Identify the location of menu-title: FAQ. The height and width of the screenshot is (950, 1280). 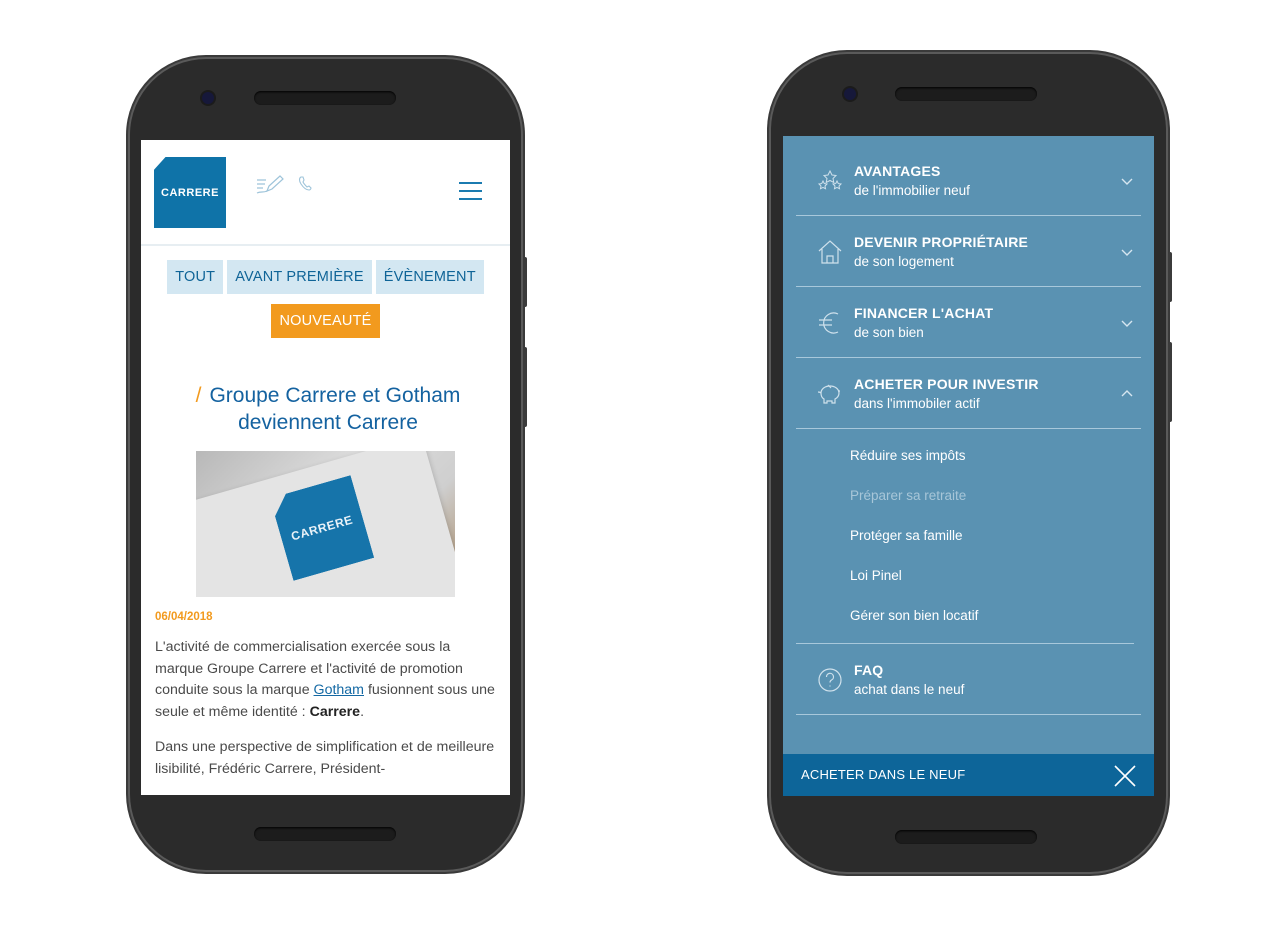
(869, 670).